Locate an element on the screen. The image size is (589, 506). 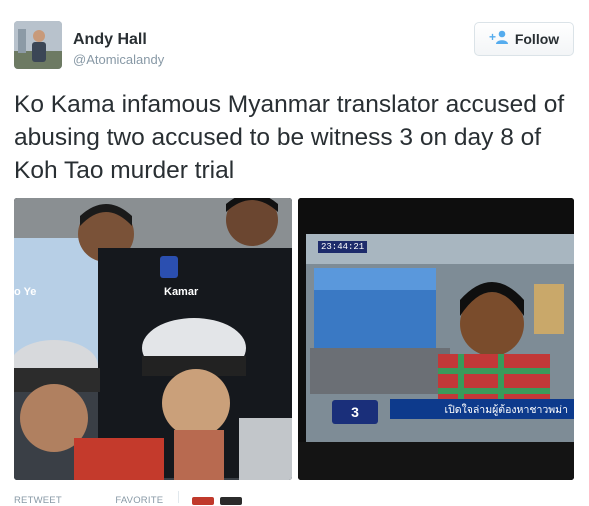
user-name: Andy Hall is located at coordinates (110, 40).